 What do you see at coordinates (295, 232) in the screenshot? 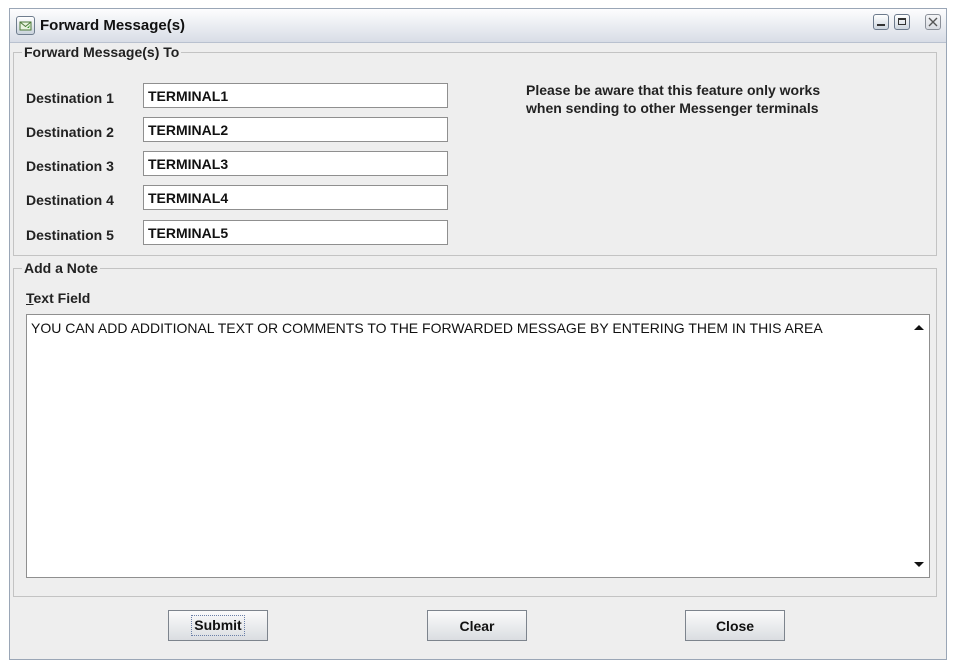
I see `destination-5-input` at bounding box center [295, 232].